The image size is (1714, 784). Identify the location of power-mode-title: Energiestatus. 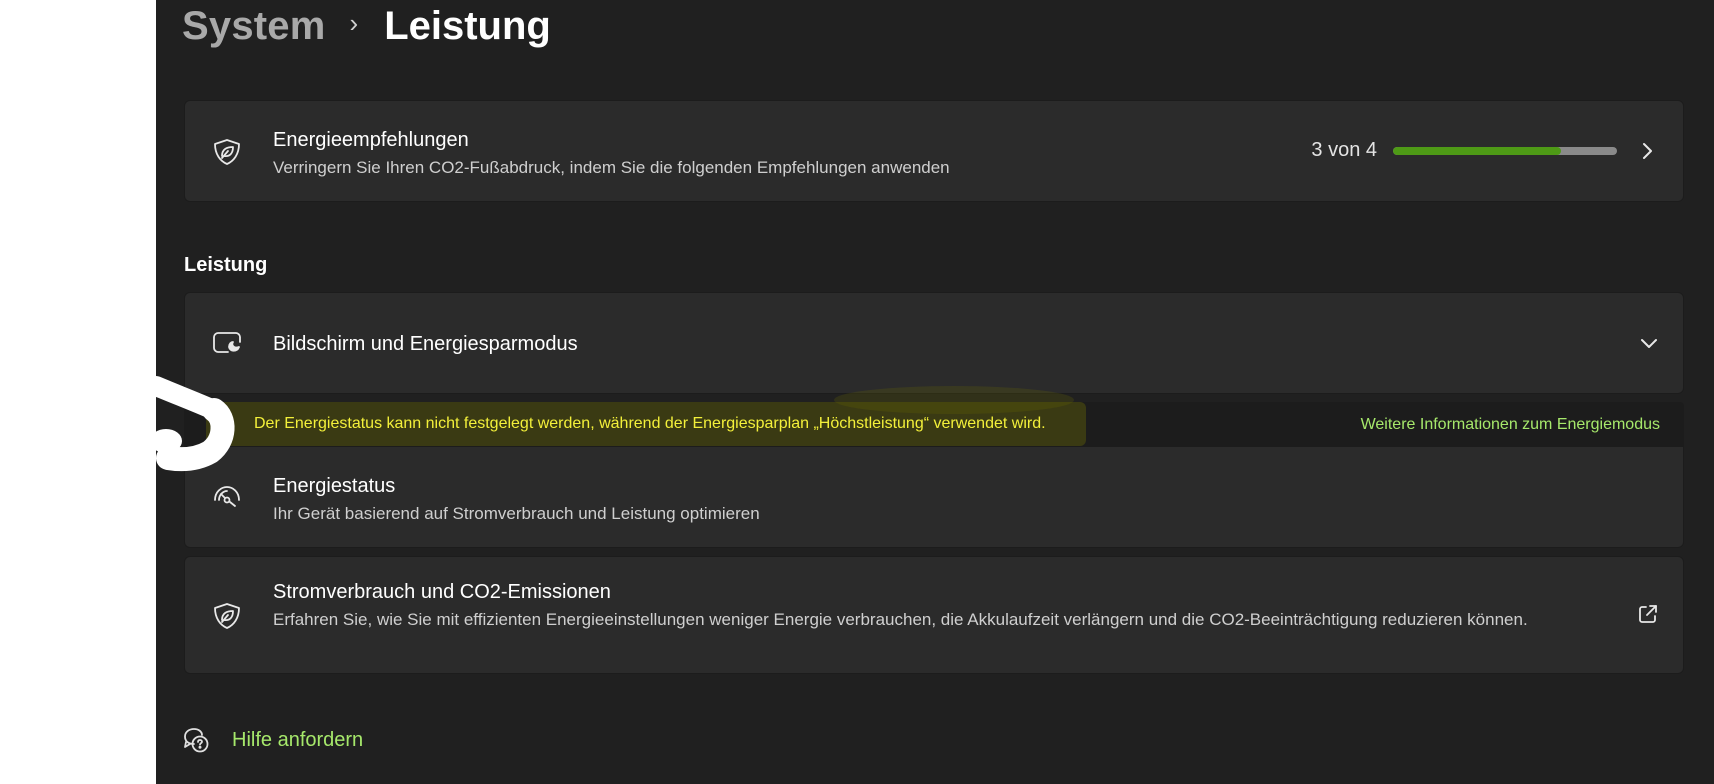
(334, 486).